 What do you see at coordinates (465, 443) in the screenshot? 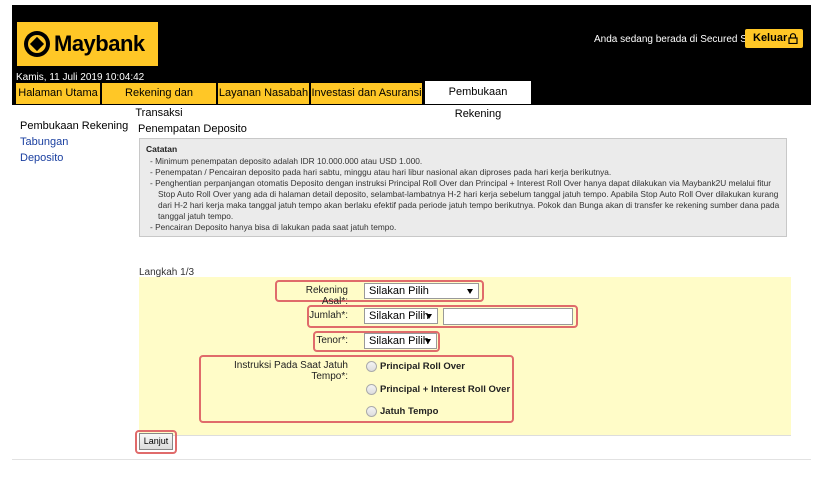
I see `form-footer` at bounding box center [465, 443].